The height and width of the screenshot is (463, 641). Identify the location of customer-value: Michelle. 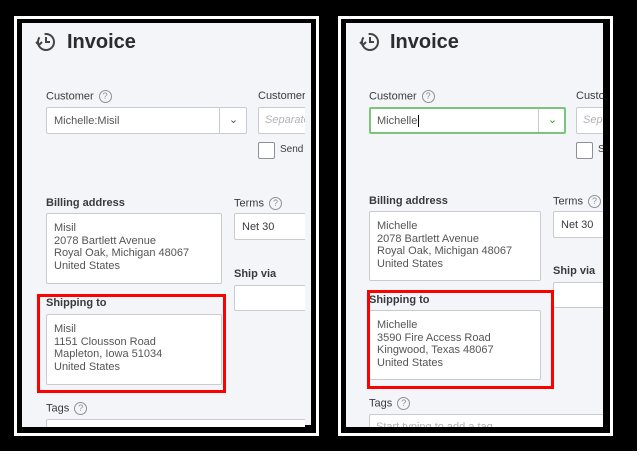
(398, 121).